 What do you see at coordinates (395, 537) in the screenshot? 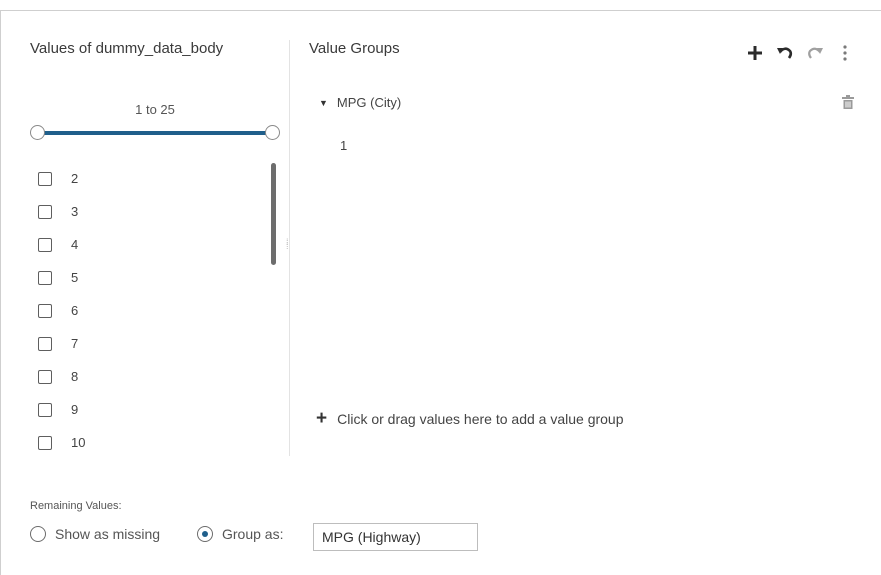
I see `group-as-input` at bounding box center [395, 537].